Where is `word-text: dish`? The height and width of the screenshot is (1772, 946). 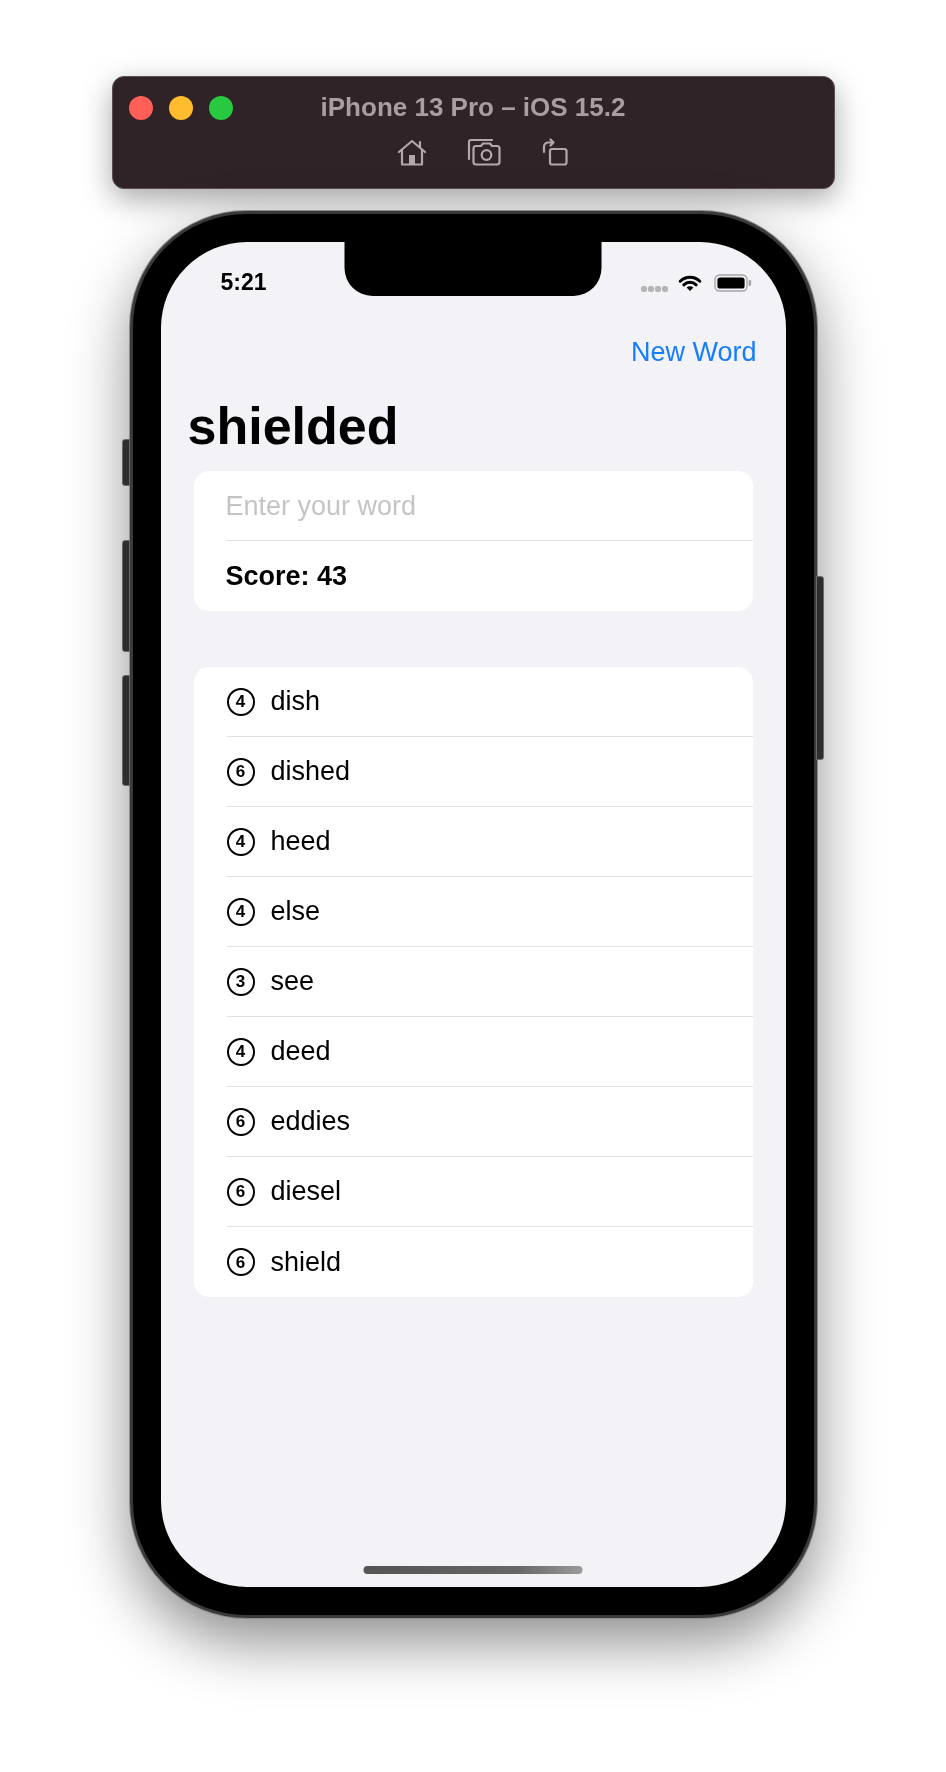 word-text: dish is located at coordinates (295, 701).